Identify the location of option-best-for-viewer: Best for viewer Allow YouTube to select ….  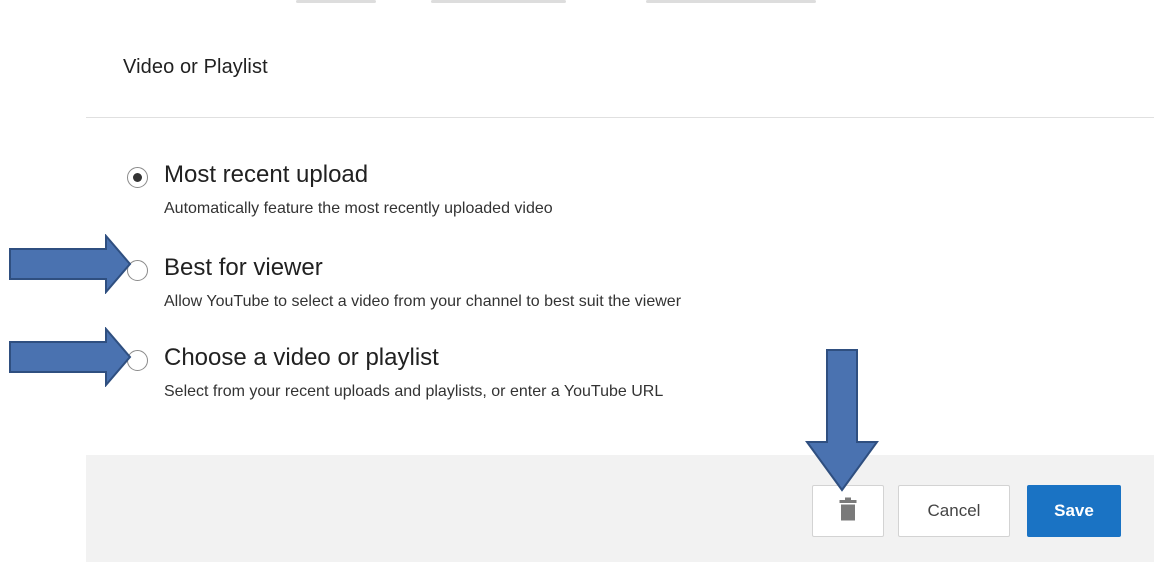
(621, 288).